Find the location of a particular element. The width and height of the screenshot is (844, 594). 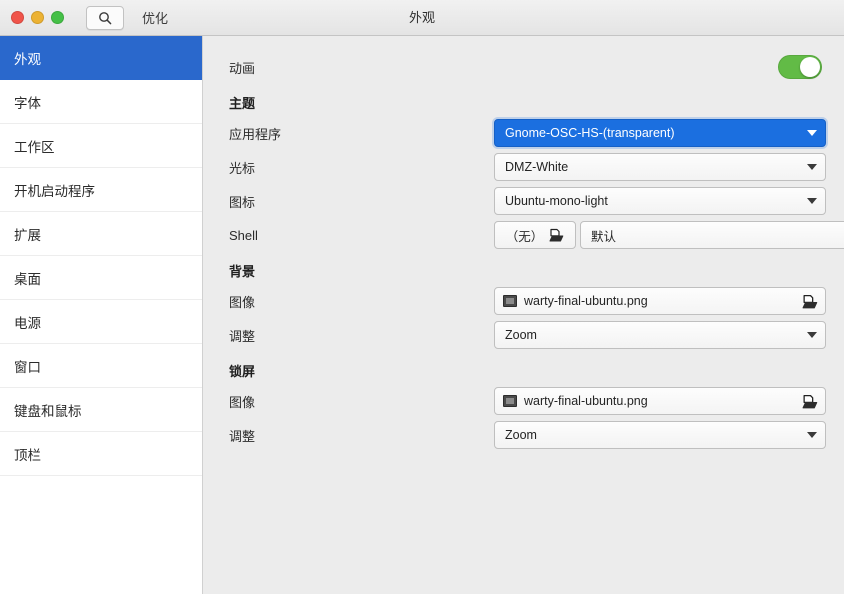

sidebar-item-label: 外观 is located at coordinates (27, 59).